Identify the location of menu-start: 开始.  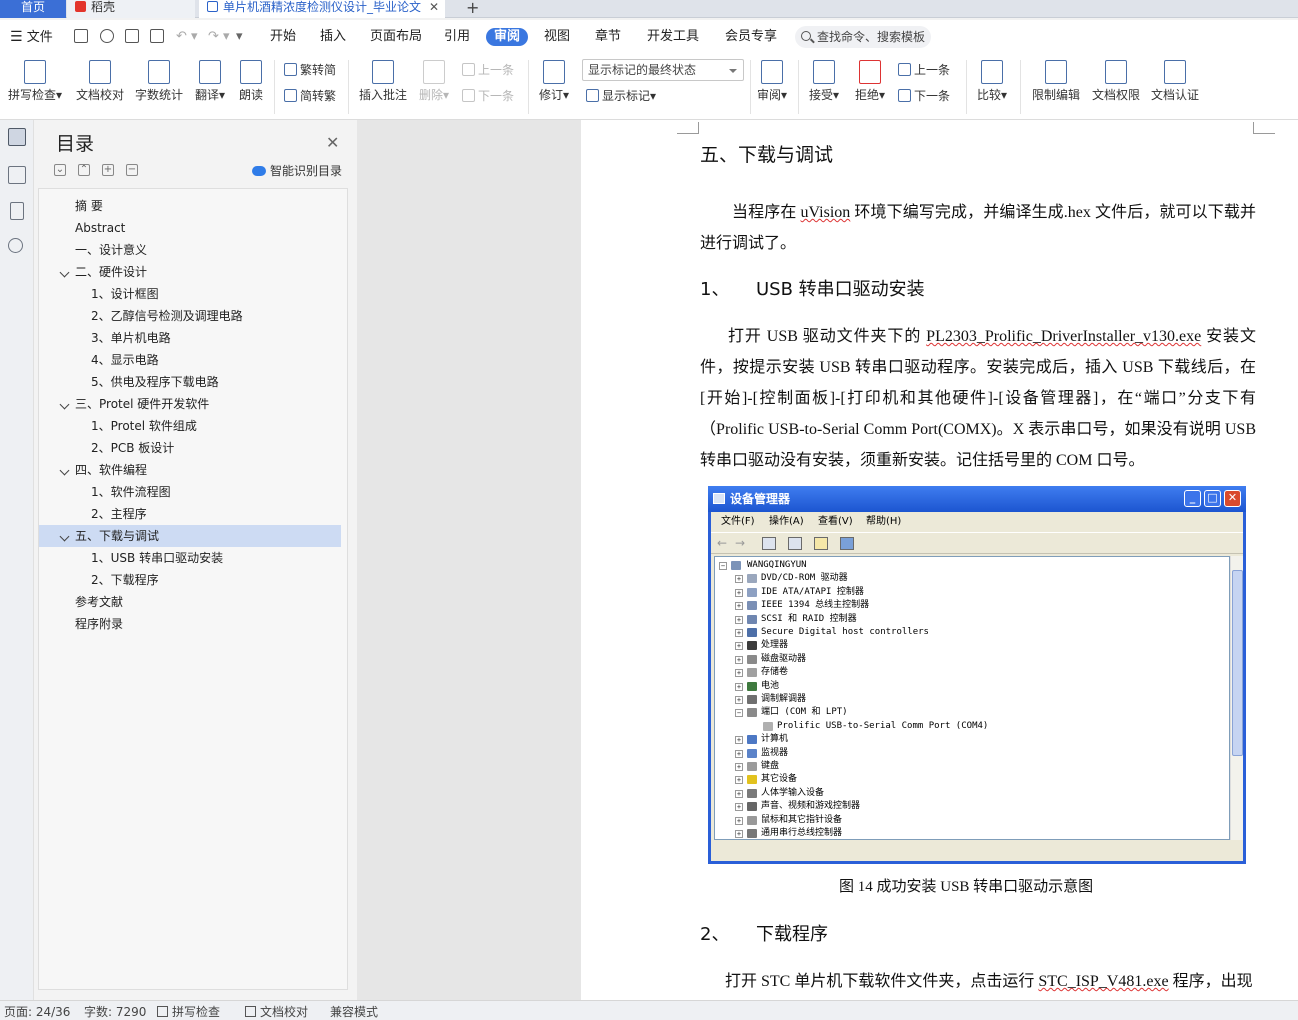
(283, 37).